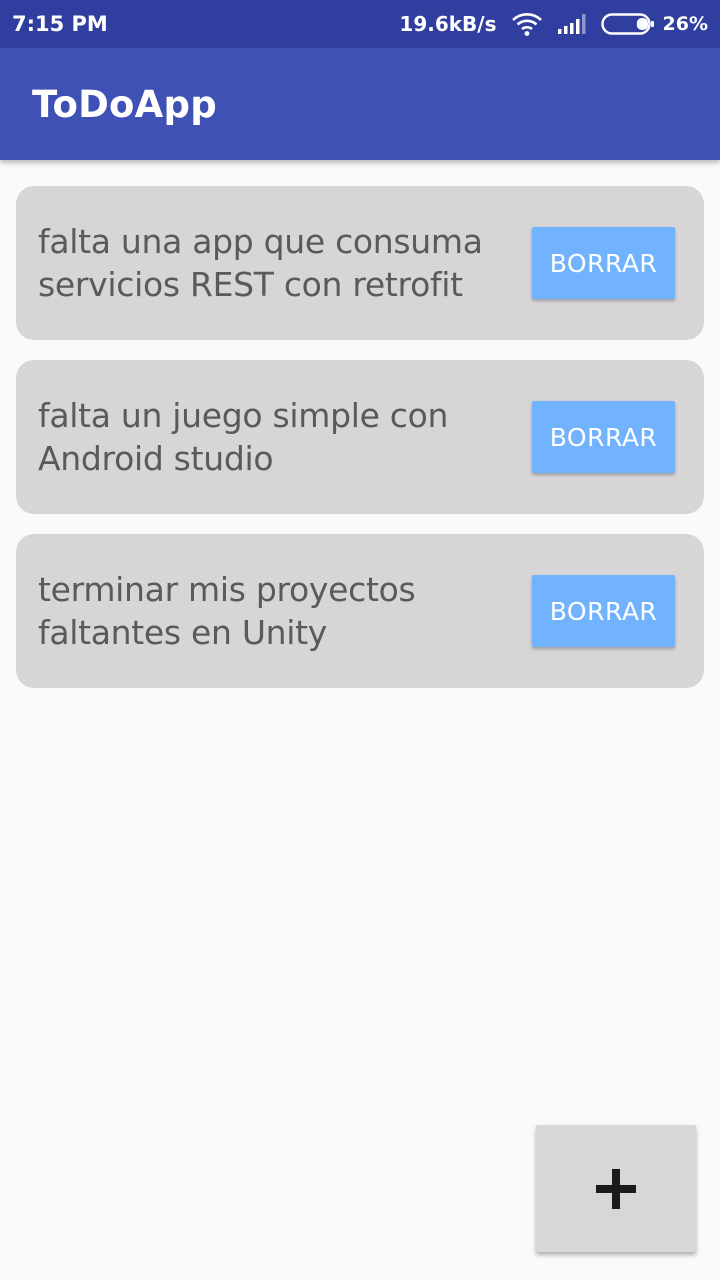  I want to click on wifi-icon, so click(527, 24).